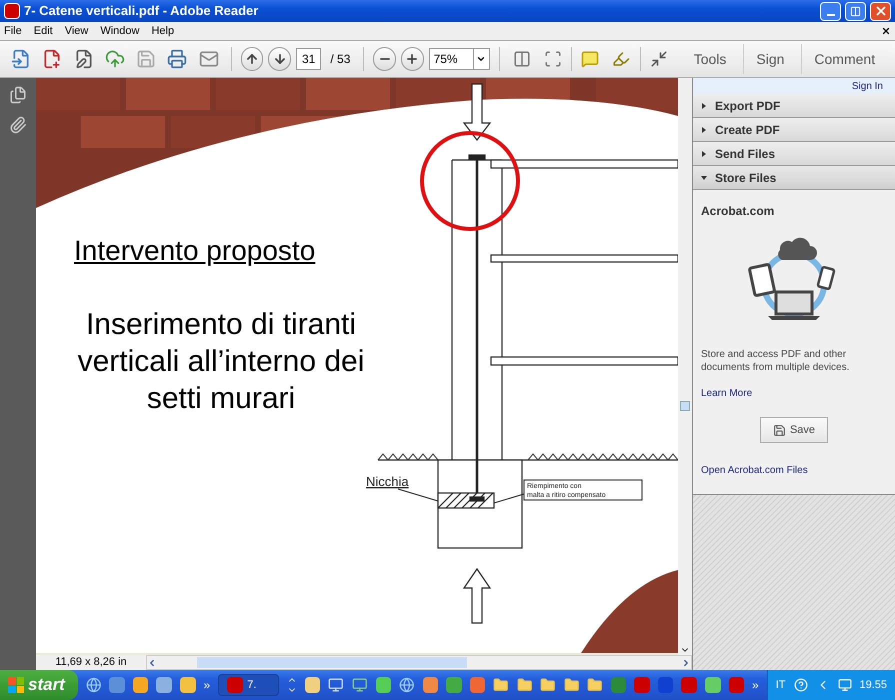 This screenshot has height=700, width=895. What do you see at coordinates (76, 31) in the screenshot?
I see `menu-item: View` at bounding box center [76, 31].